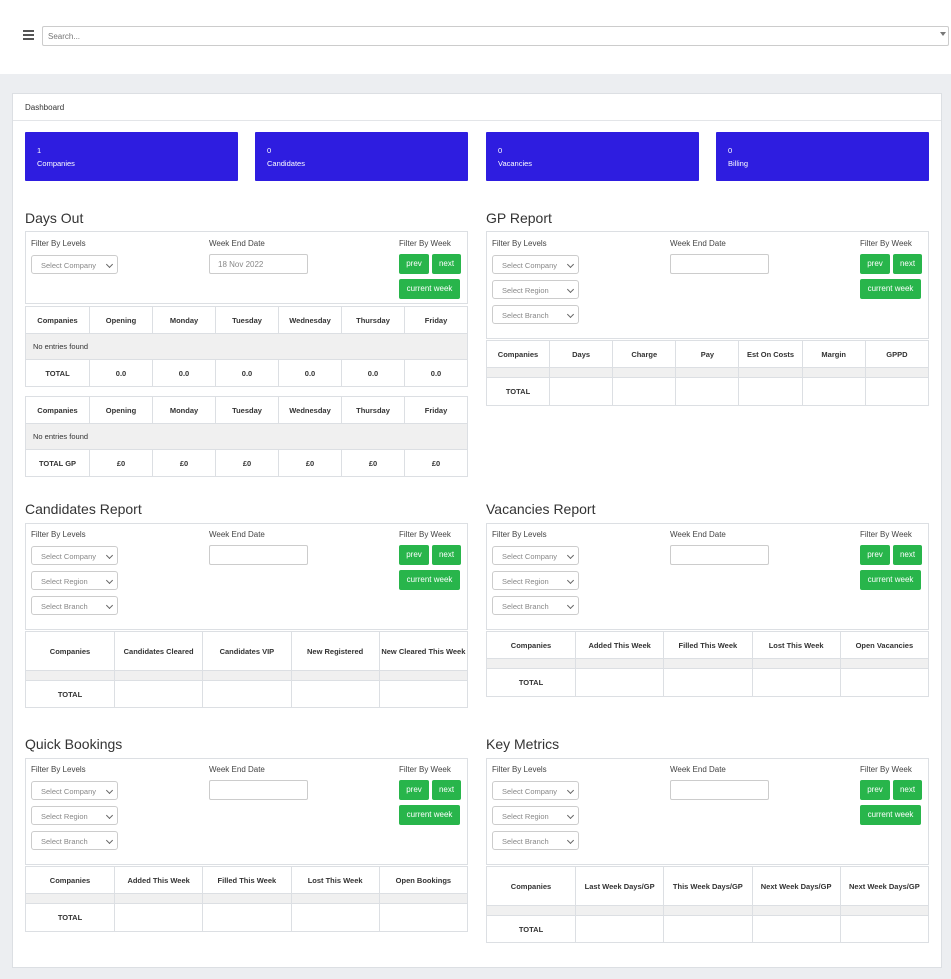  What do you see at coordinates (28, 35) in the screenshot?
I see `hamburger-menu-icon` at bounding box center [28, 35].